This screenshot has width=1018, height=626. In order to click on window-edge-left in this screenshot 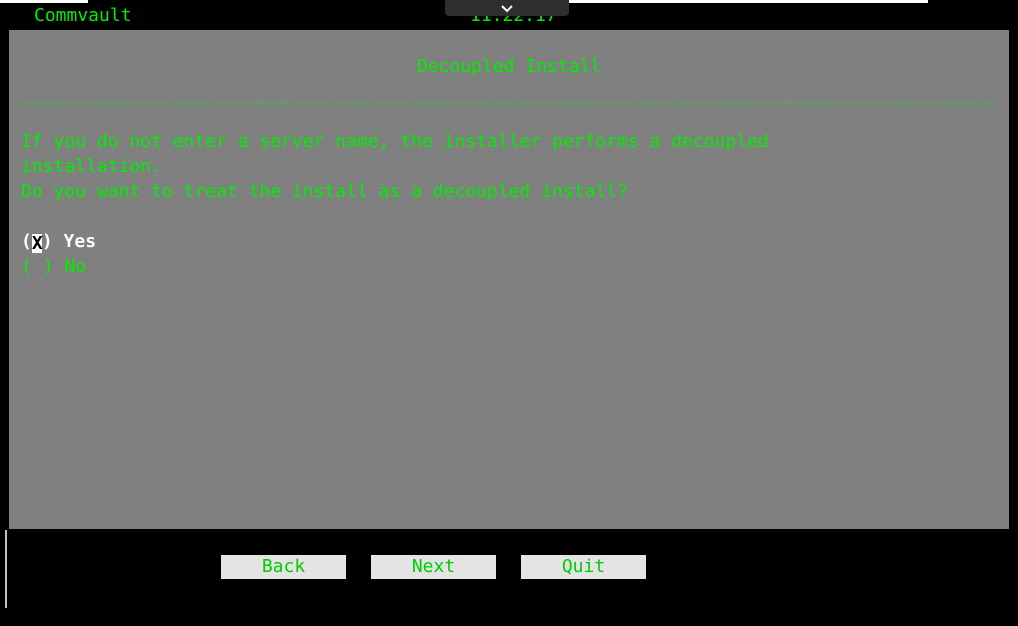, I will do `click(44, 1)`.